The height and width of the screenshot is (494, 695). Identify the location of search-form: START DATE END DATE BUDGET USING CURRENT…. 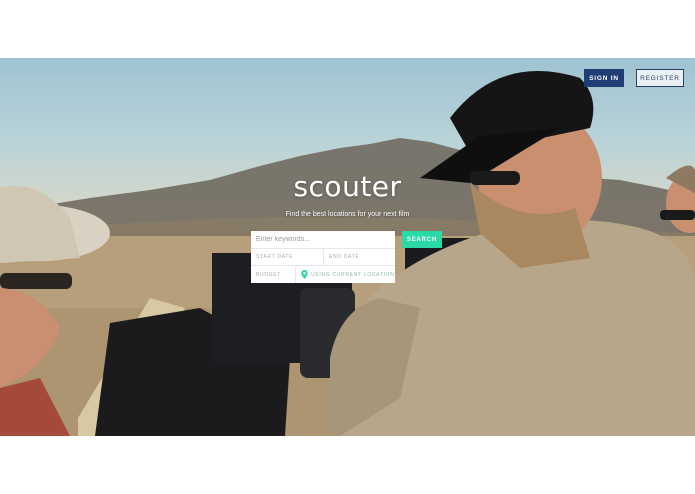
(323, 257).